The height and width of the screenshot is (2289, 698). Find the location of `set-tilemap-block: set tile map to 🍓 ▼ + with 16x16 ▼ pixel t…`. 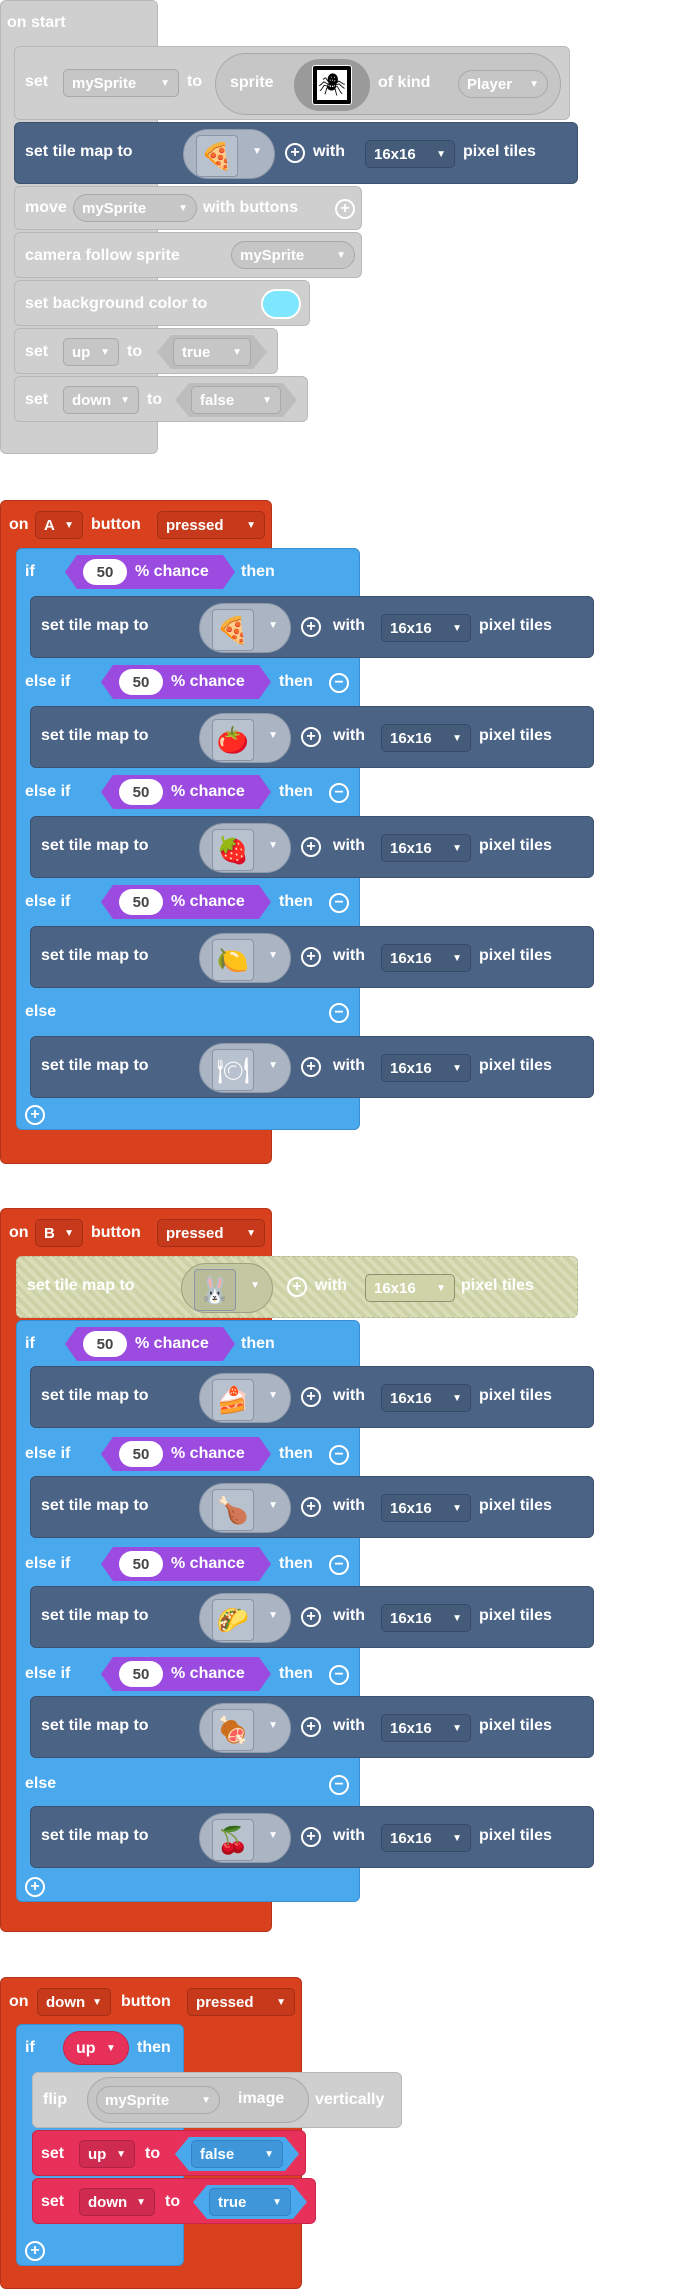

set-tilemap-block: set tile map to 🍓 ▼ + with 16x16 ▼ pixel t… is located at coordinates (312, 847).